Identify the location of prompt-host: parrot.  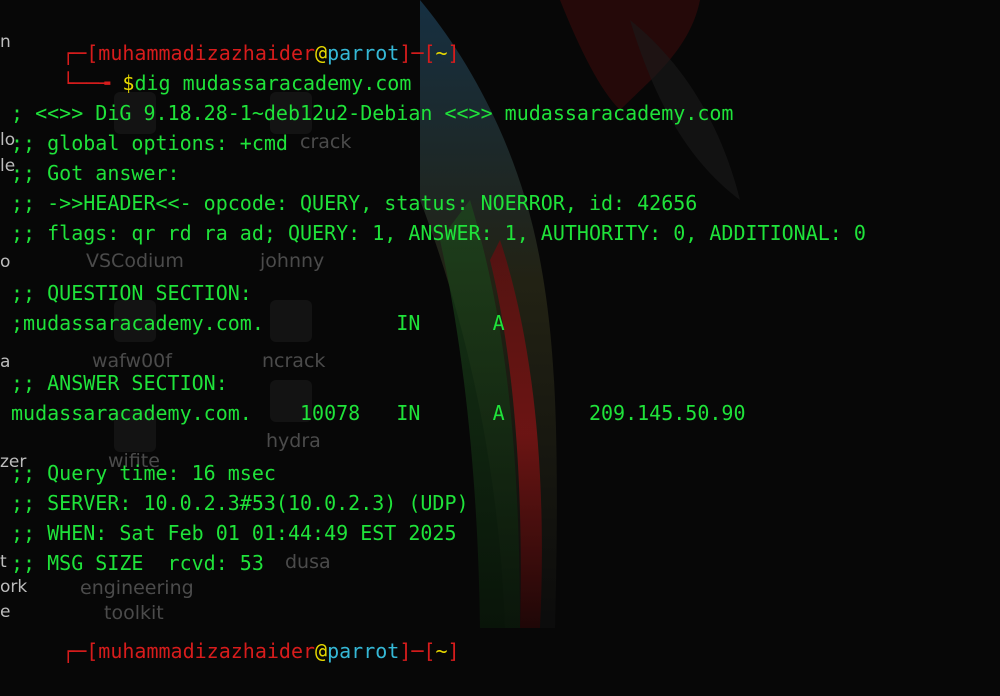
(363, 651).